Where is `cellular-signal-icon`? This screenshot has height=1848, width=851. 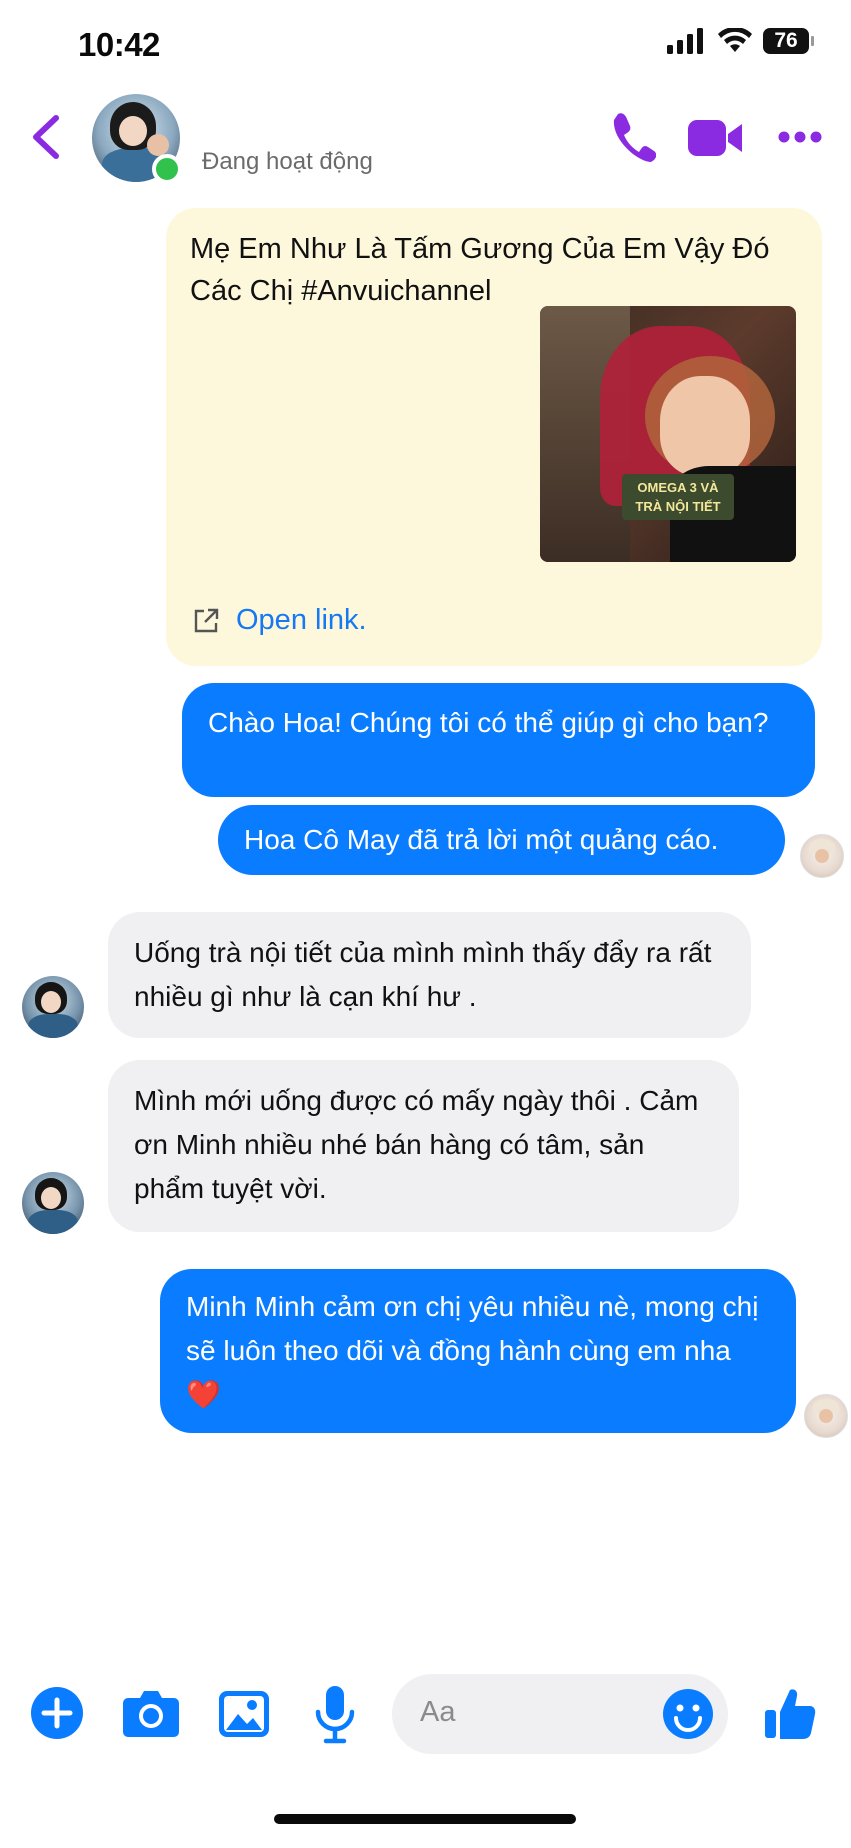
cellular-signal-icon is located at coordinates (685, 41).